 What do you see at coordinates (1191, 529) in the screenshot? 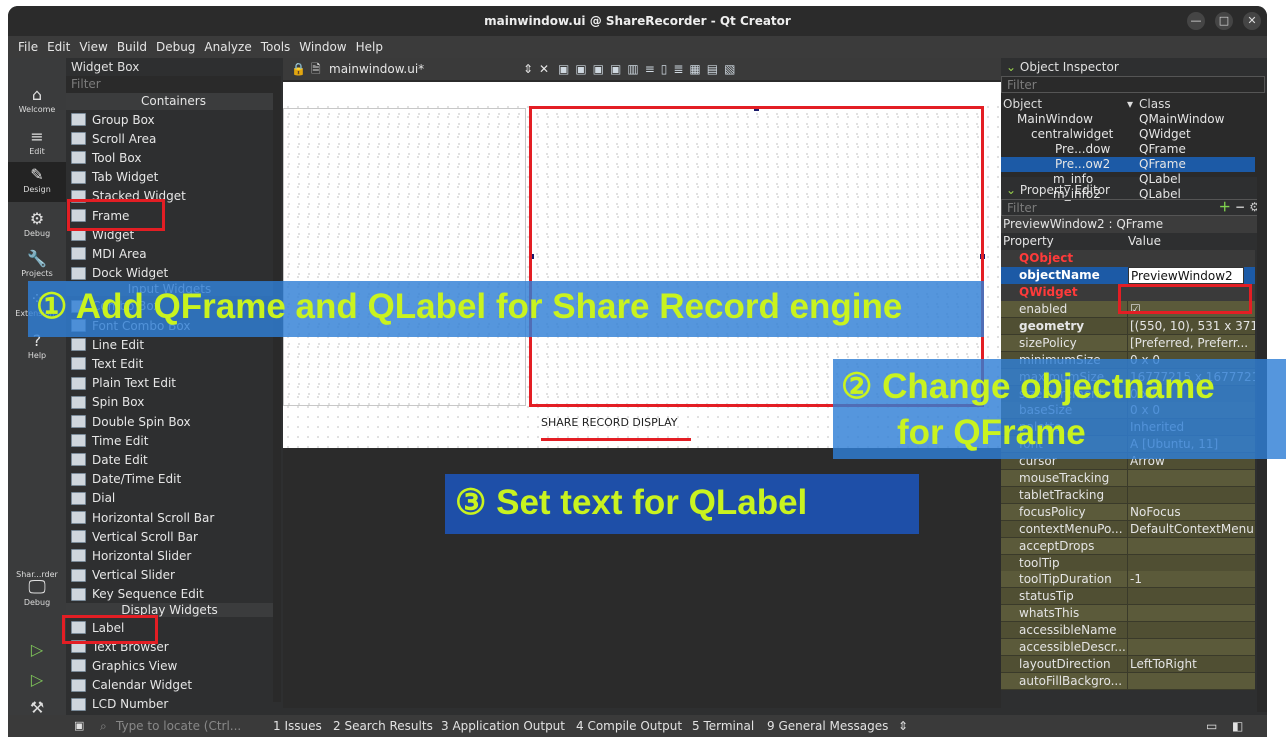
I see `property-value: DefaultContextMenu` at bounding box center [1191, 529].